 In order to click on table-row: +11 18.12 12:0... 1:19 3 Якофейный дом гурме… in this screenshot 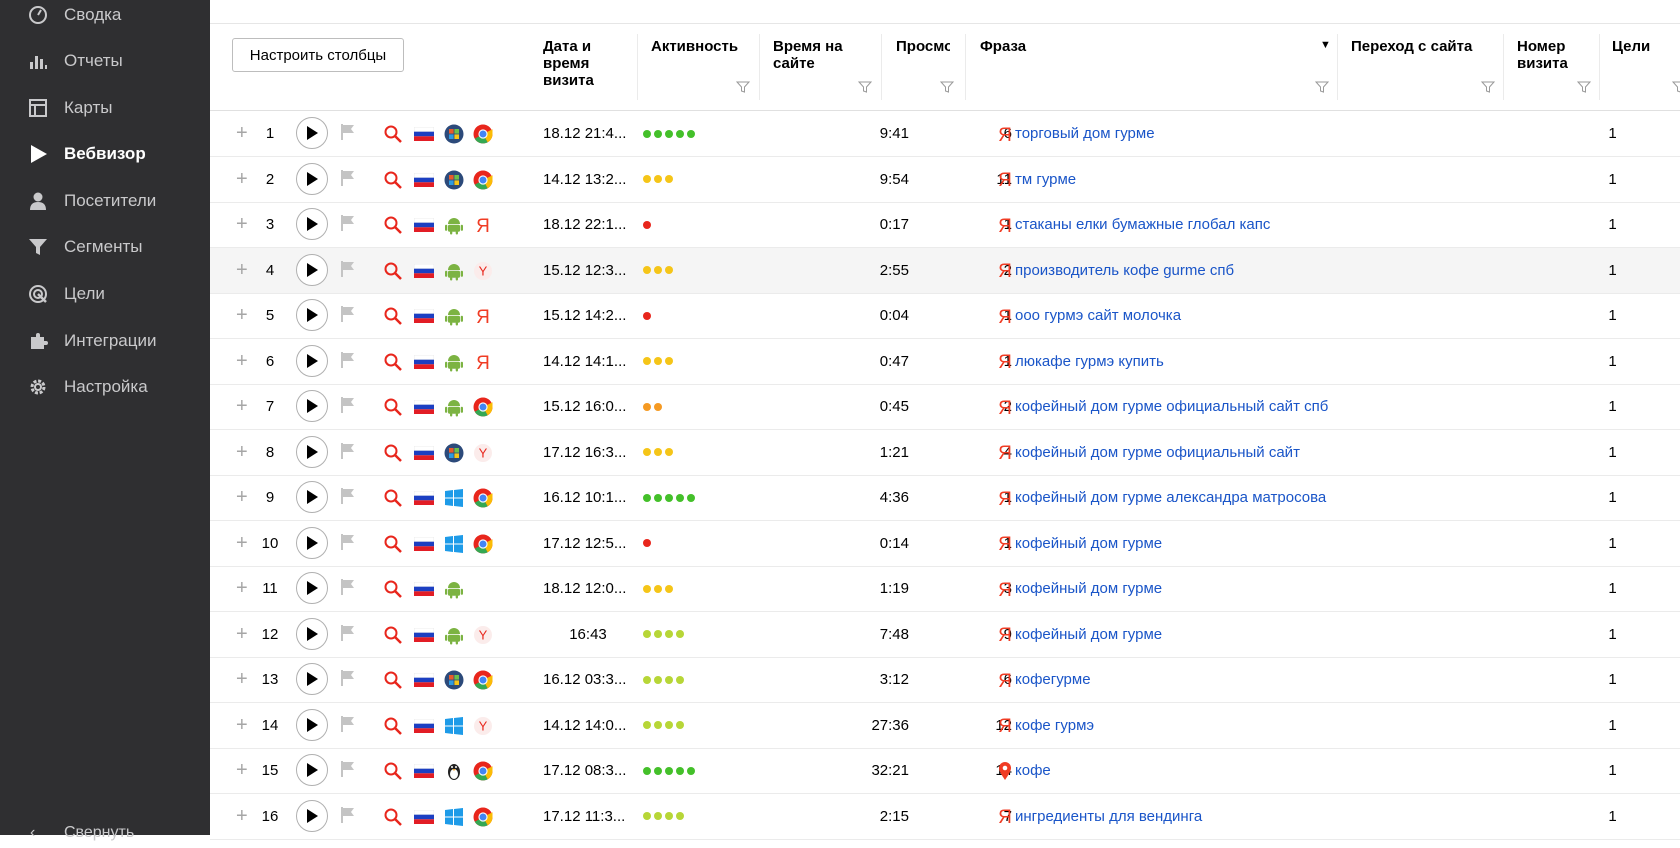, I will do `click(945, 589)`.